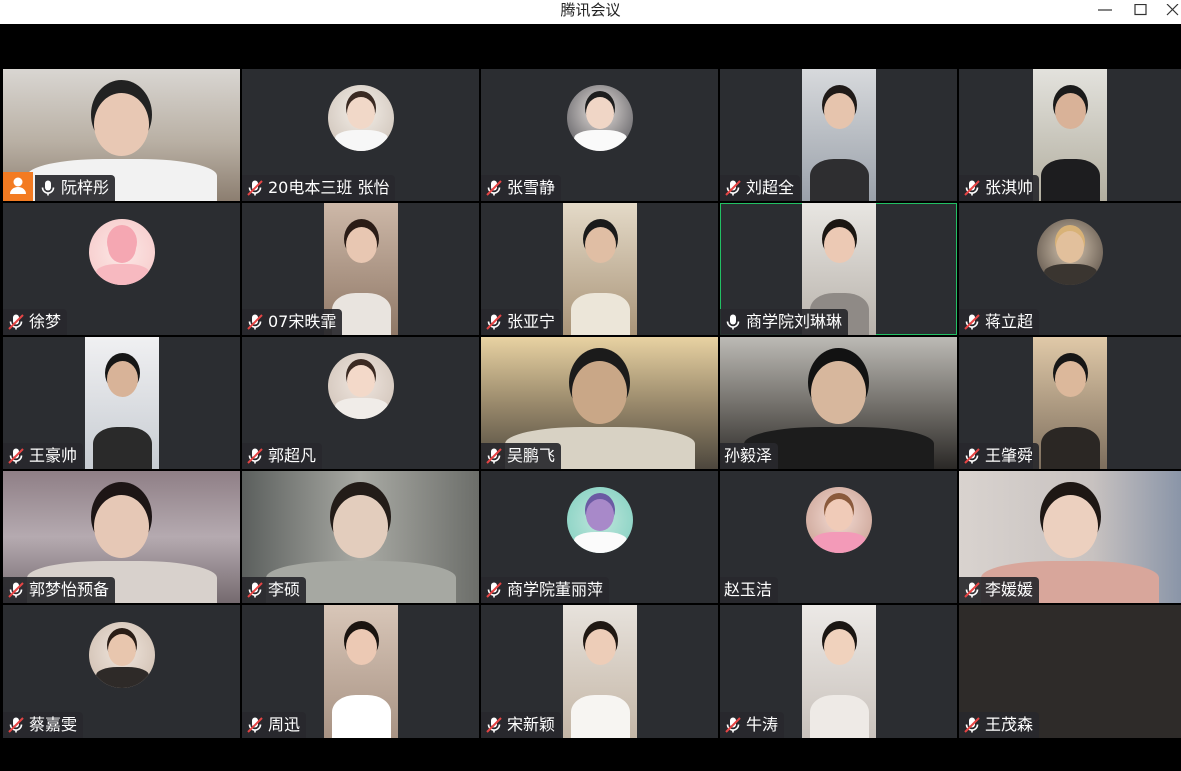 The width and height of the screenshot is (1181, 771). What do you see at coordinates (121, 671) in the screenshot?
I see `participant-tile: 蔡嘉雯` at bounding box center [121, 671].